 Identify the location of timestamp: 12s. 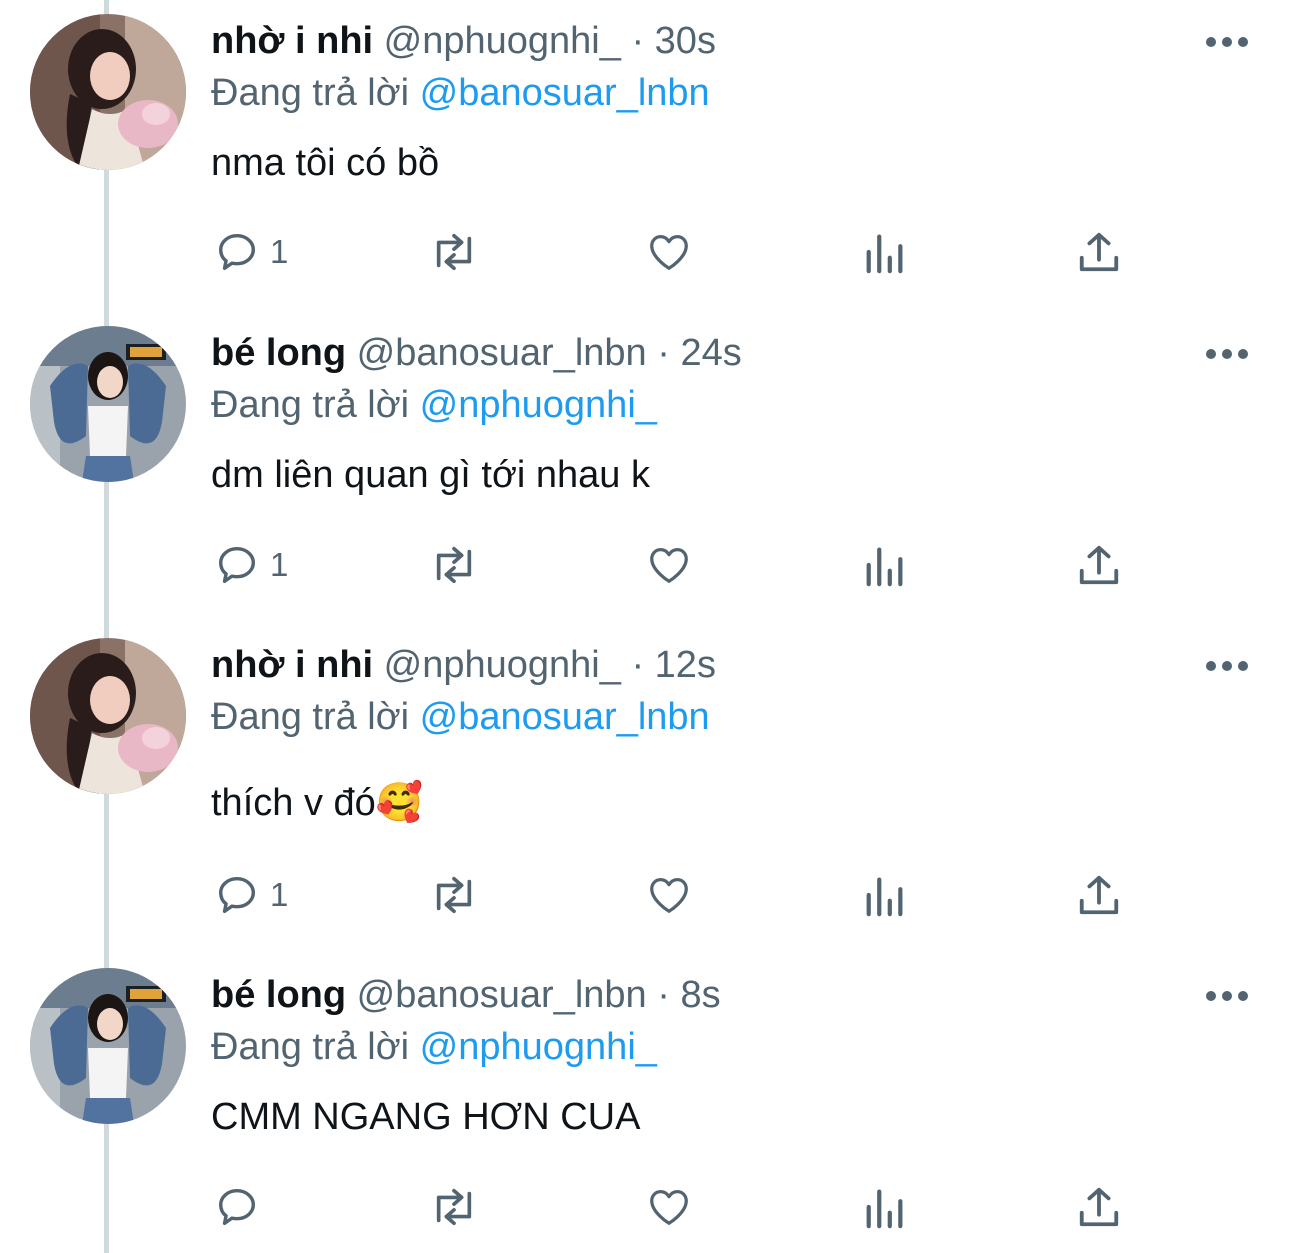
(685, 665).